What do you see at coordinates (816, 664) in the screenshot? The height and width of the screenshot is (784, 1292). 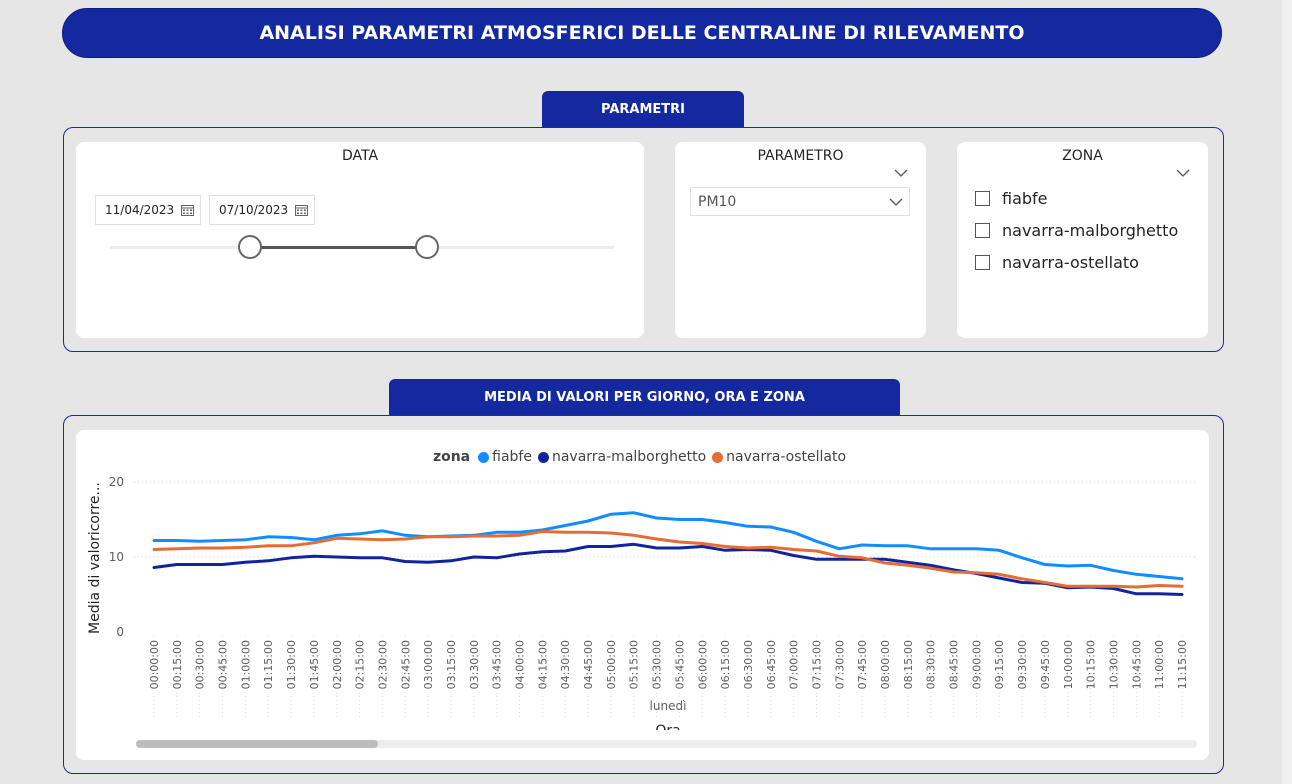 I see `x-tick-label: 07:15:00` at bounding box center [816, 664].